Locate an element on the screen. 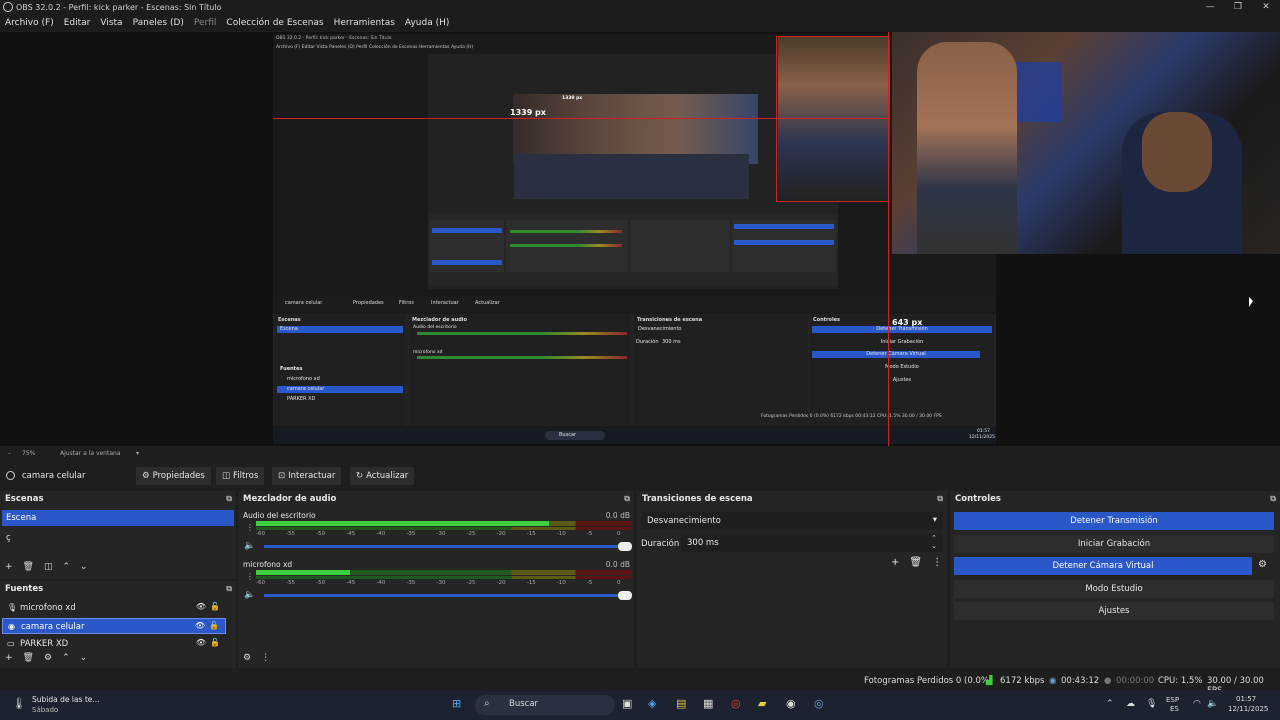 This screenshot has width=1280, height=720. tray-chevron-icon: ⌃ is located at coordinates (1110, 704).